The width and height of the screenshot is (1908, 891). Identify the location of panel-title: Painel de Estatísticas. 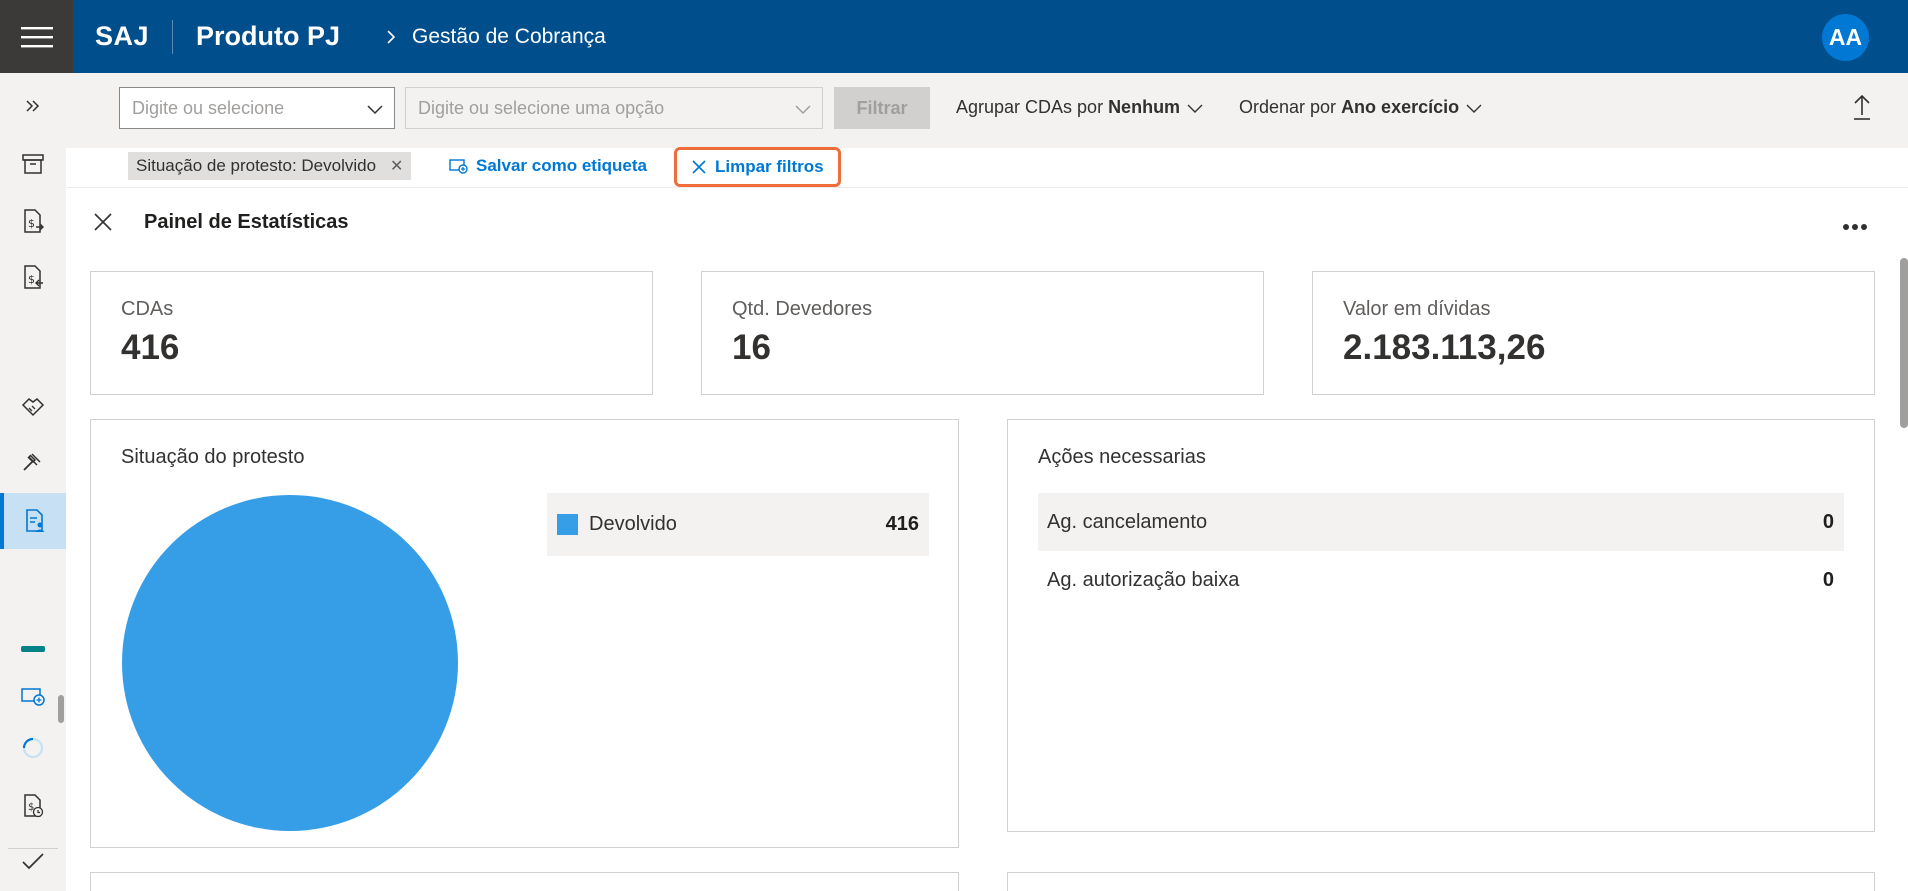
(246, 222).